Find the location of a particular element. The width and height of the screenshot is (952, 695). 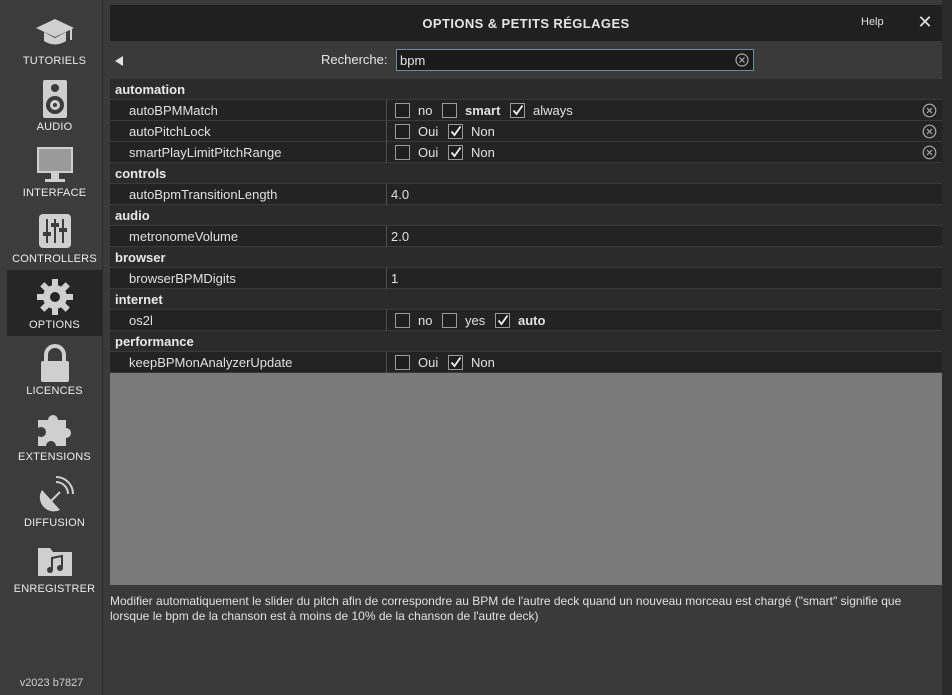

option-row-keepbpmonanalyzerupdate: keepBPMonAnalyzerUpdate Oui Non is located at coordinates (526, 362).